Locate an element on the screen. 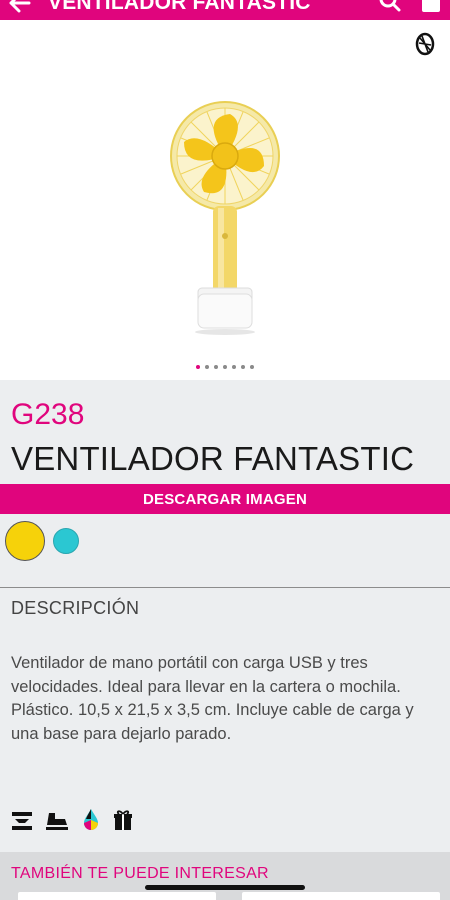 The width and height of the screenshot is (450, 900). gift-box-icon is located at coordinates (123, 820).